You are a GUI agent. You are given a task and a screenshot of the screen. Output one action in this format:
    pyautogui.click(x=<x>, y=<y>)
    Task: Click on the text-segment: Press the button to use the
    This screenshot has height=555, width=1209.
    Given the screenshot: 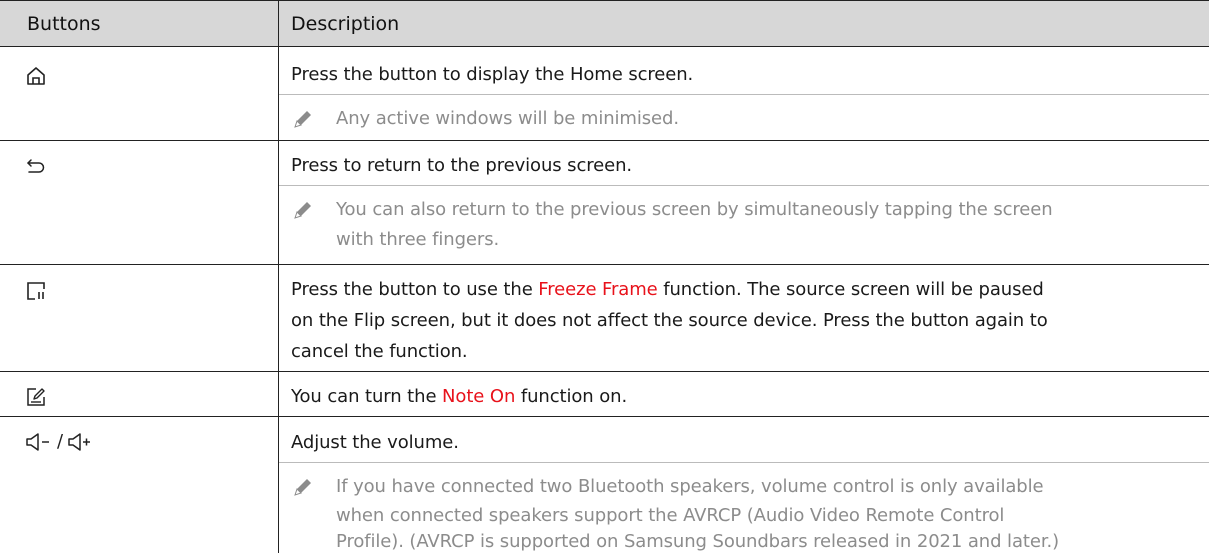 What is the action you would take?
    pyautogui.click(x=415, y=289)
    